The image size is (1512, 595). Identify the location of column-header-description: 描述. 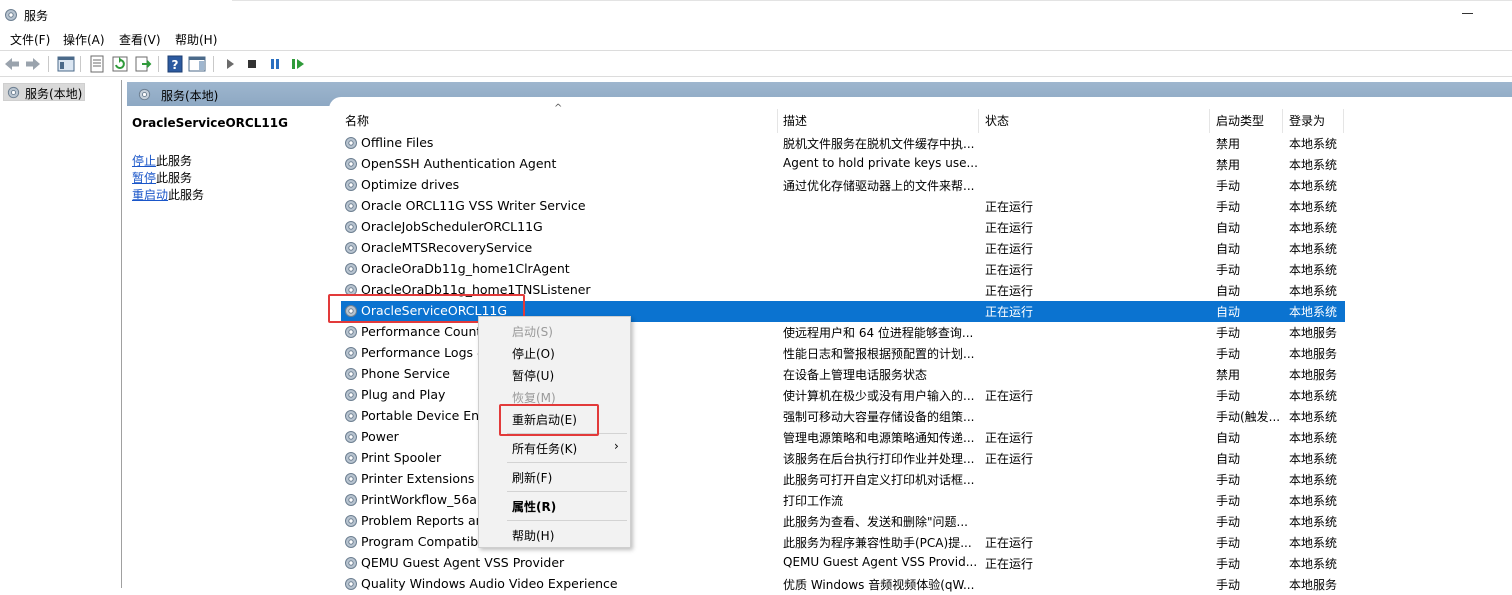
(878, 122).